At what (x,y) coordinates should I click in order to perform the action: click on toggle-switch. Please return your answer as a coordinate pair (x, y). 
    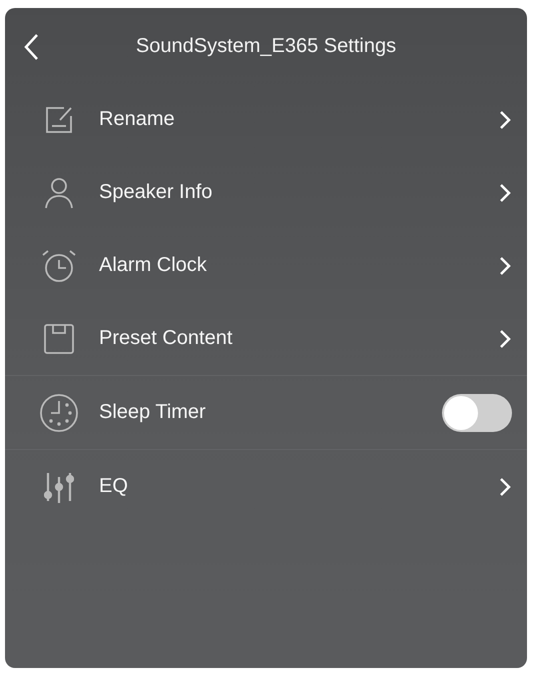
    Looking at the image, I should click on (477, 413).